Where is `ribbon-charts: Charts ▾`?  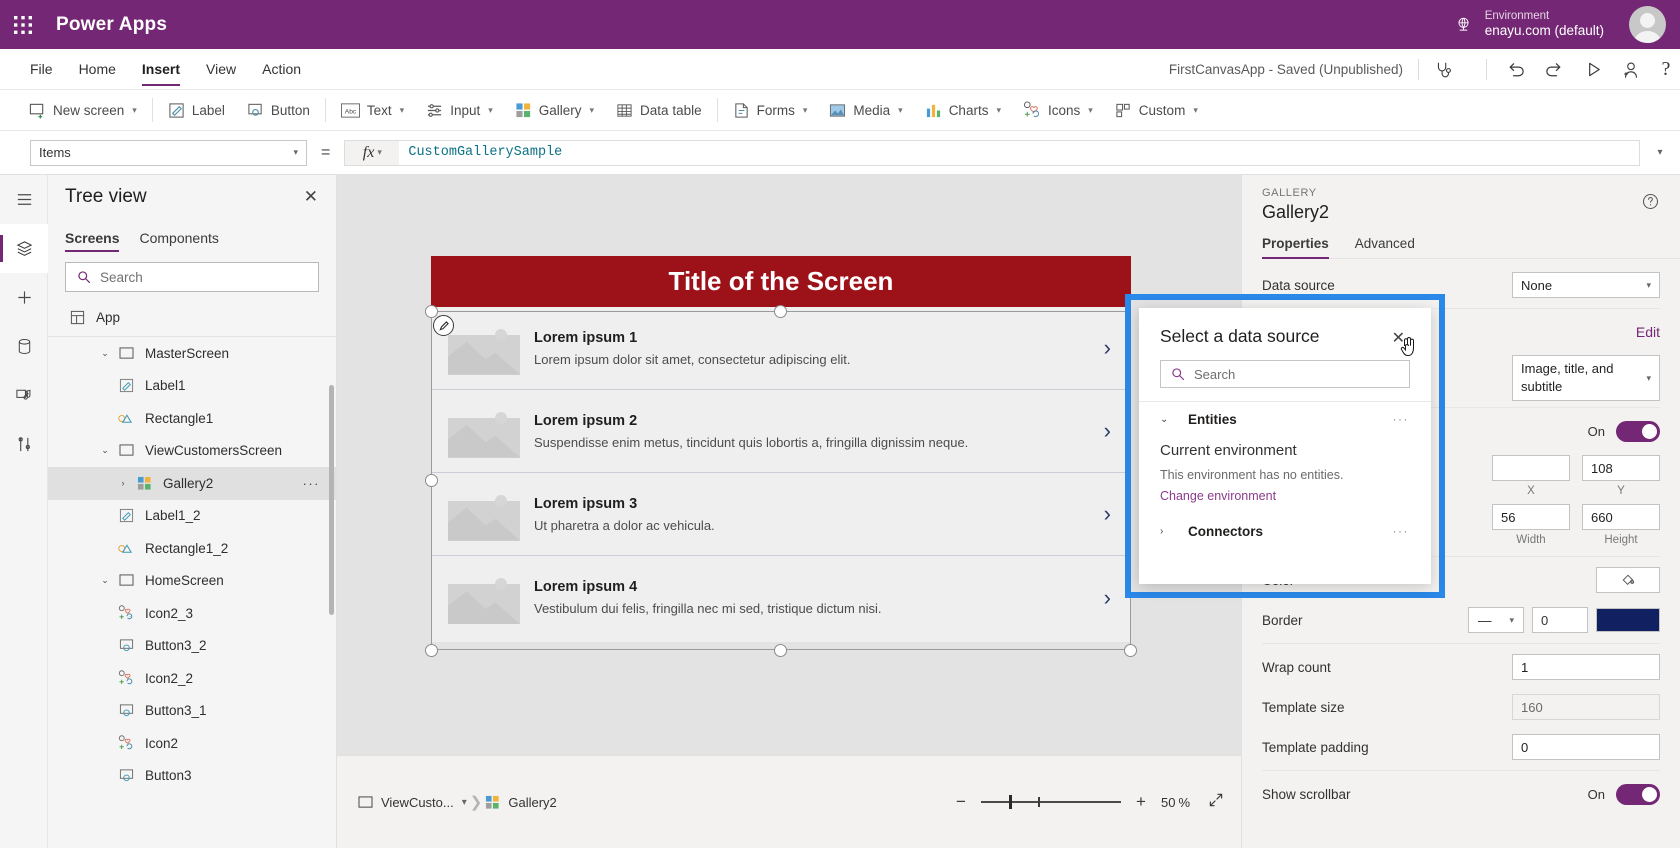 ribbon-charts: Charts ▾ is located at coordinates (963, 110).